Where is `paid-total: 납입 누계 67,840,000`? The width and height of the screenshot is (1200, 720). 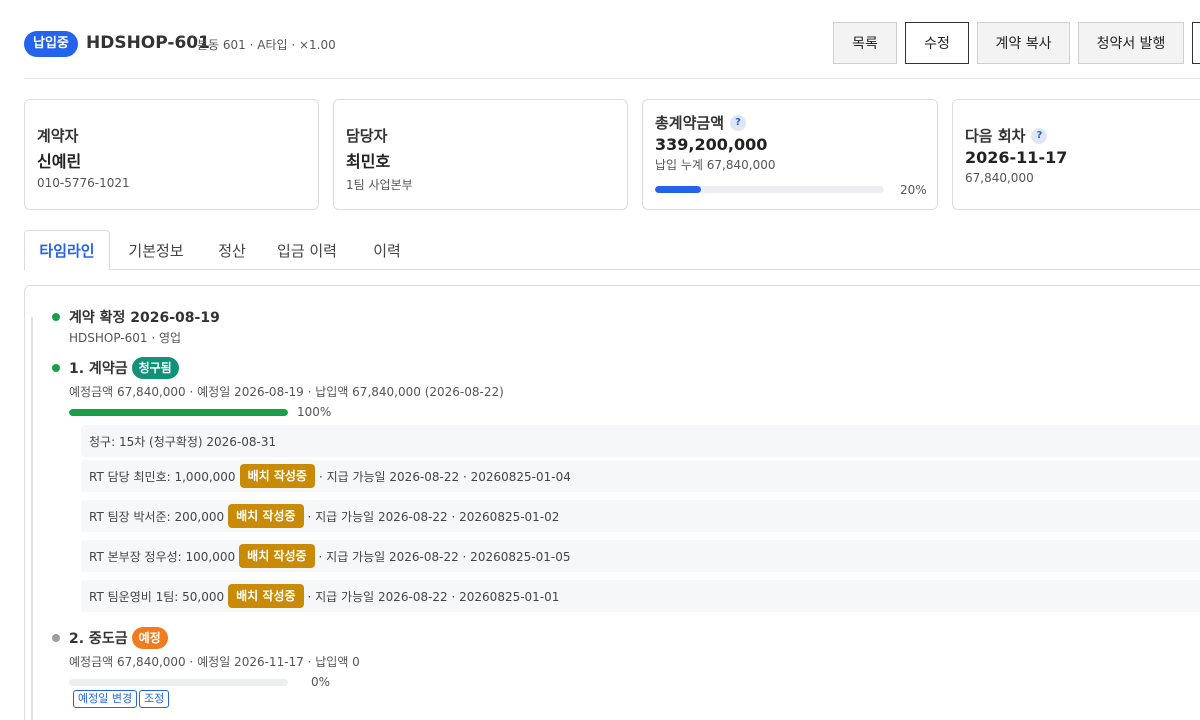 paid-total: 납입 누계 67,840,000 is located at coordinates (715, 165).